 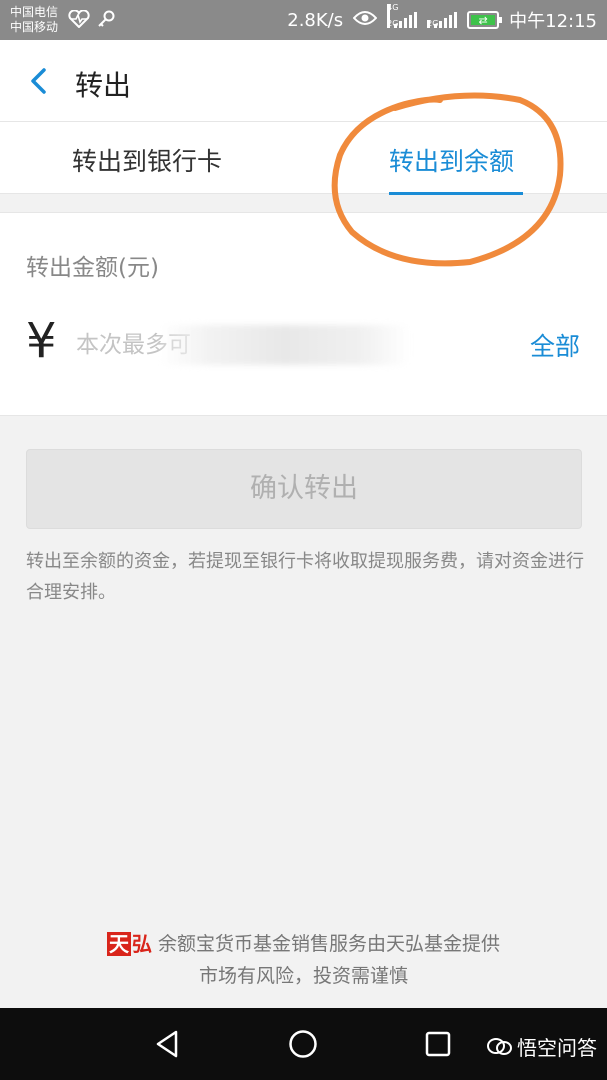 What do you see at coordinates (303, 976) in the screenshot?
I see `footer-line-2: 市场有风险，投资需谨慎` at bounding box center [303, 976].